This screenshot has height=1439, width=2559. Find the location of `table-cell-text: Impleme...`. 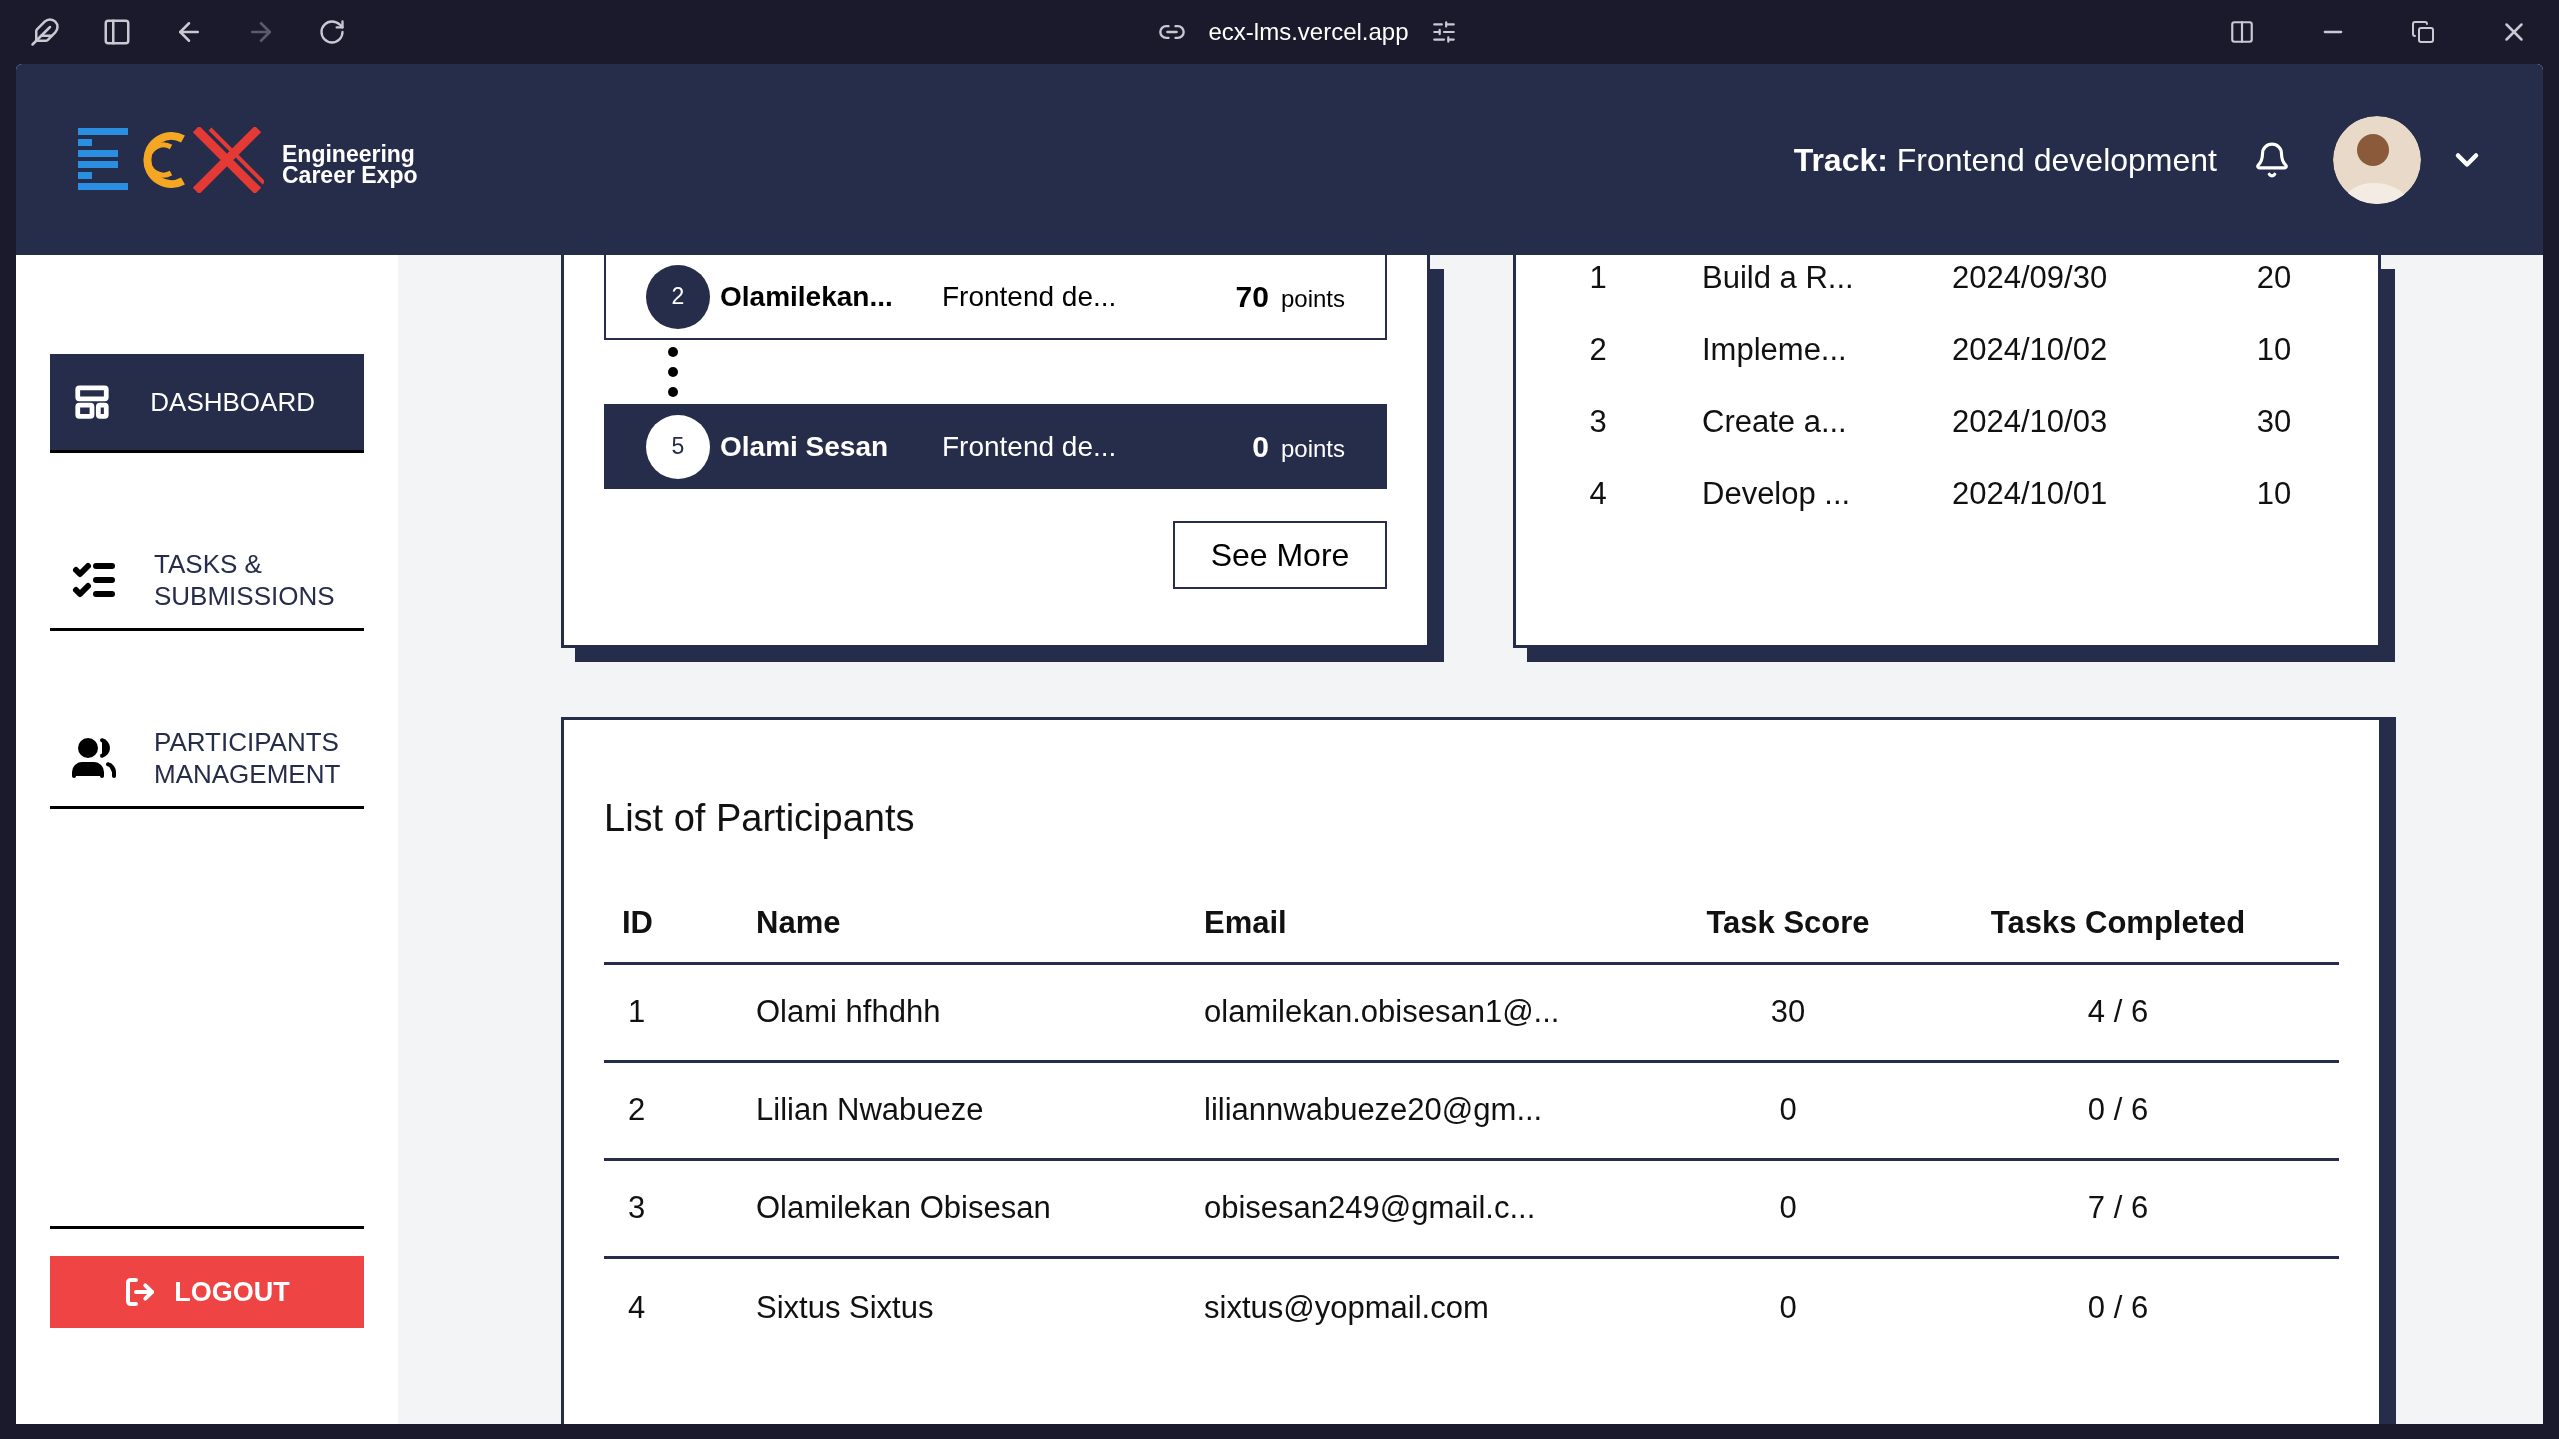

table-cell-text: Impleme... is located at coordinates (1775, 349).